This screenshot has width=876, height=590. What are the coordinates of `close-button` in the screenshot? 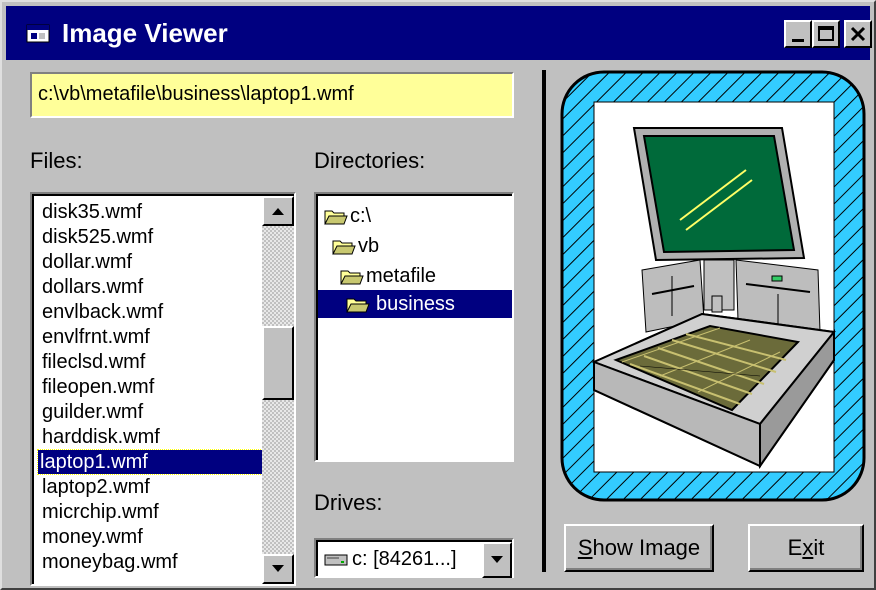 It's located at (858, 34).